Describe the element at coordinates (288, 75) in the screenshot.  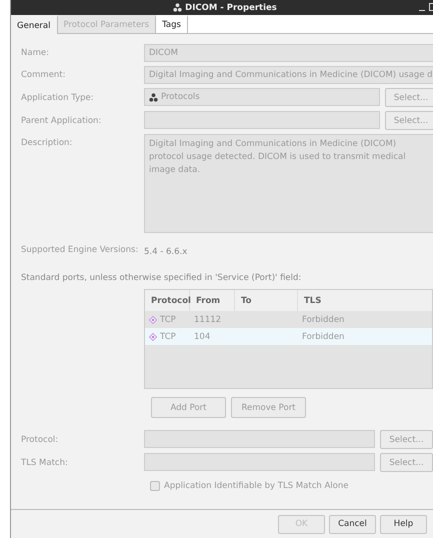
I see `text-field: Digital Imaging and Communications in Medicine (DICOM) usage d` at that location.